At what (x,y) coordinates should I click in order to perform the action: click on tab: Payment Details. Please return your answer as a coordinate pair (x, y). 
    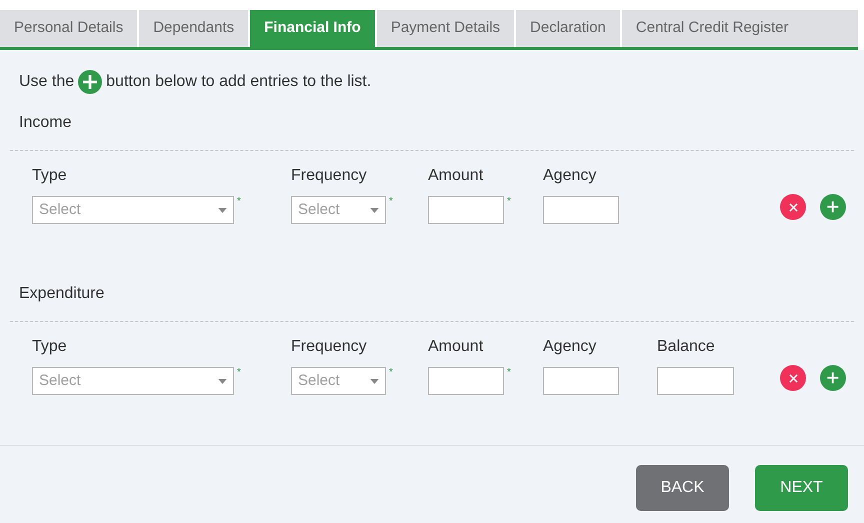
    Looking at the image, I should click on (445, 28).